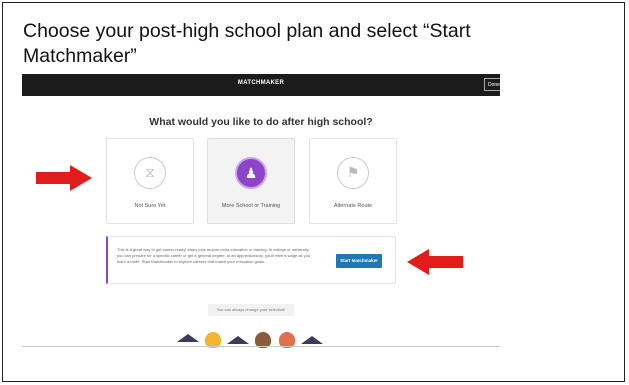  I want to click on graduate-icon: ♟, so click(251, 173).